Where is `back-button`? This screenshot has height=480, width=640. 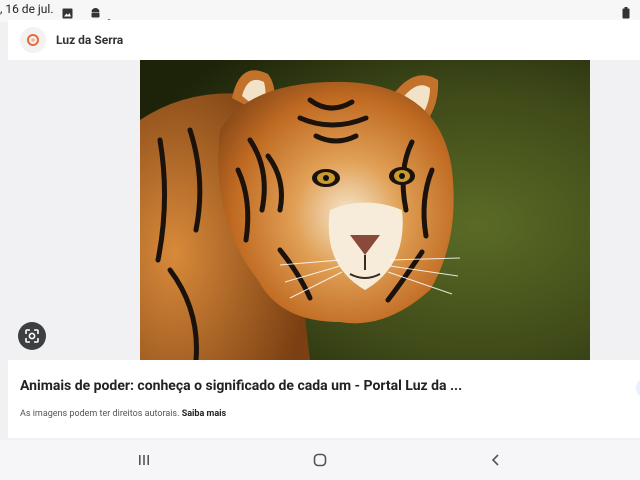
back-button is located at coordinates (496, 460).